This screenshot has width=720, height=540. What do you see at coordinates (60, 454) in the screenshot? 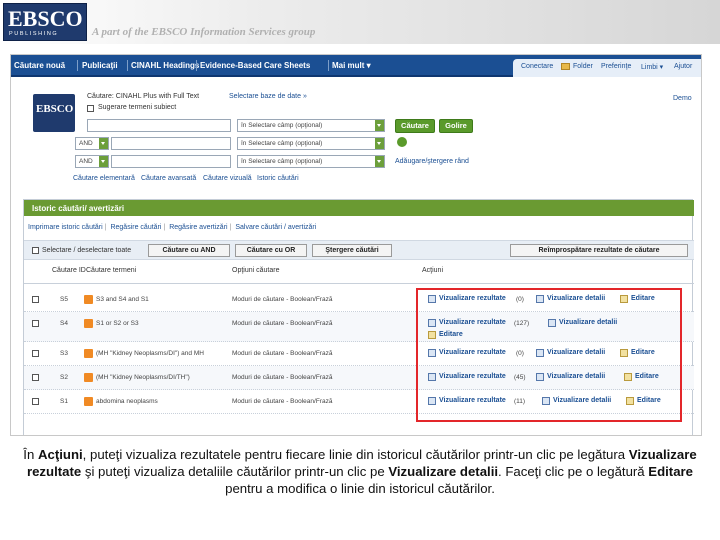
I see `caption-bold-actions: Acţiuni` at bounding box center [60, 454].